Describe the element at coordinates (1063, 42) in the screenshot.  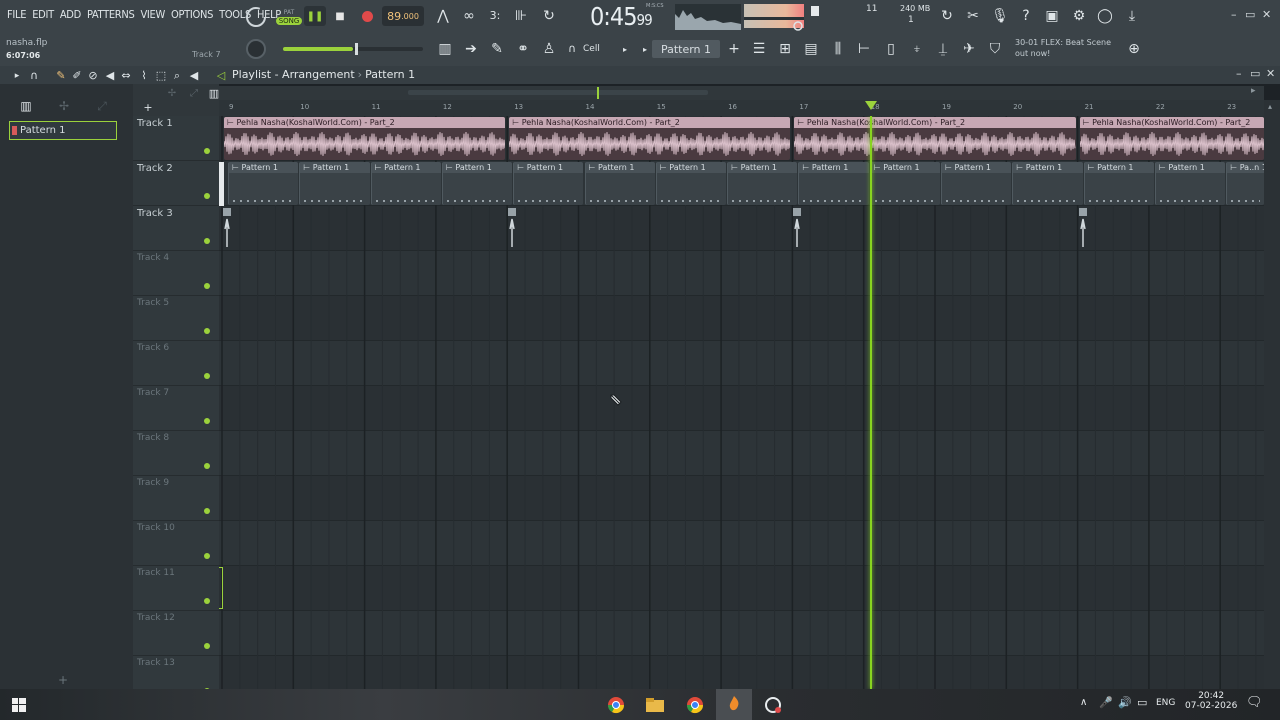
I see `news-headline: 30-01 FLEX: Beat Scene` at that location.